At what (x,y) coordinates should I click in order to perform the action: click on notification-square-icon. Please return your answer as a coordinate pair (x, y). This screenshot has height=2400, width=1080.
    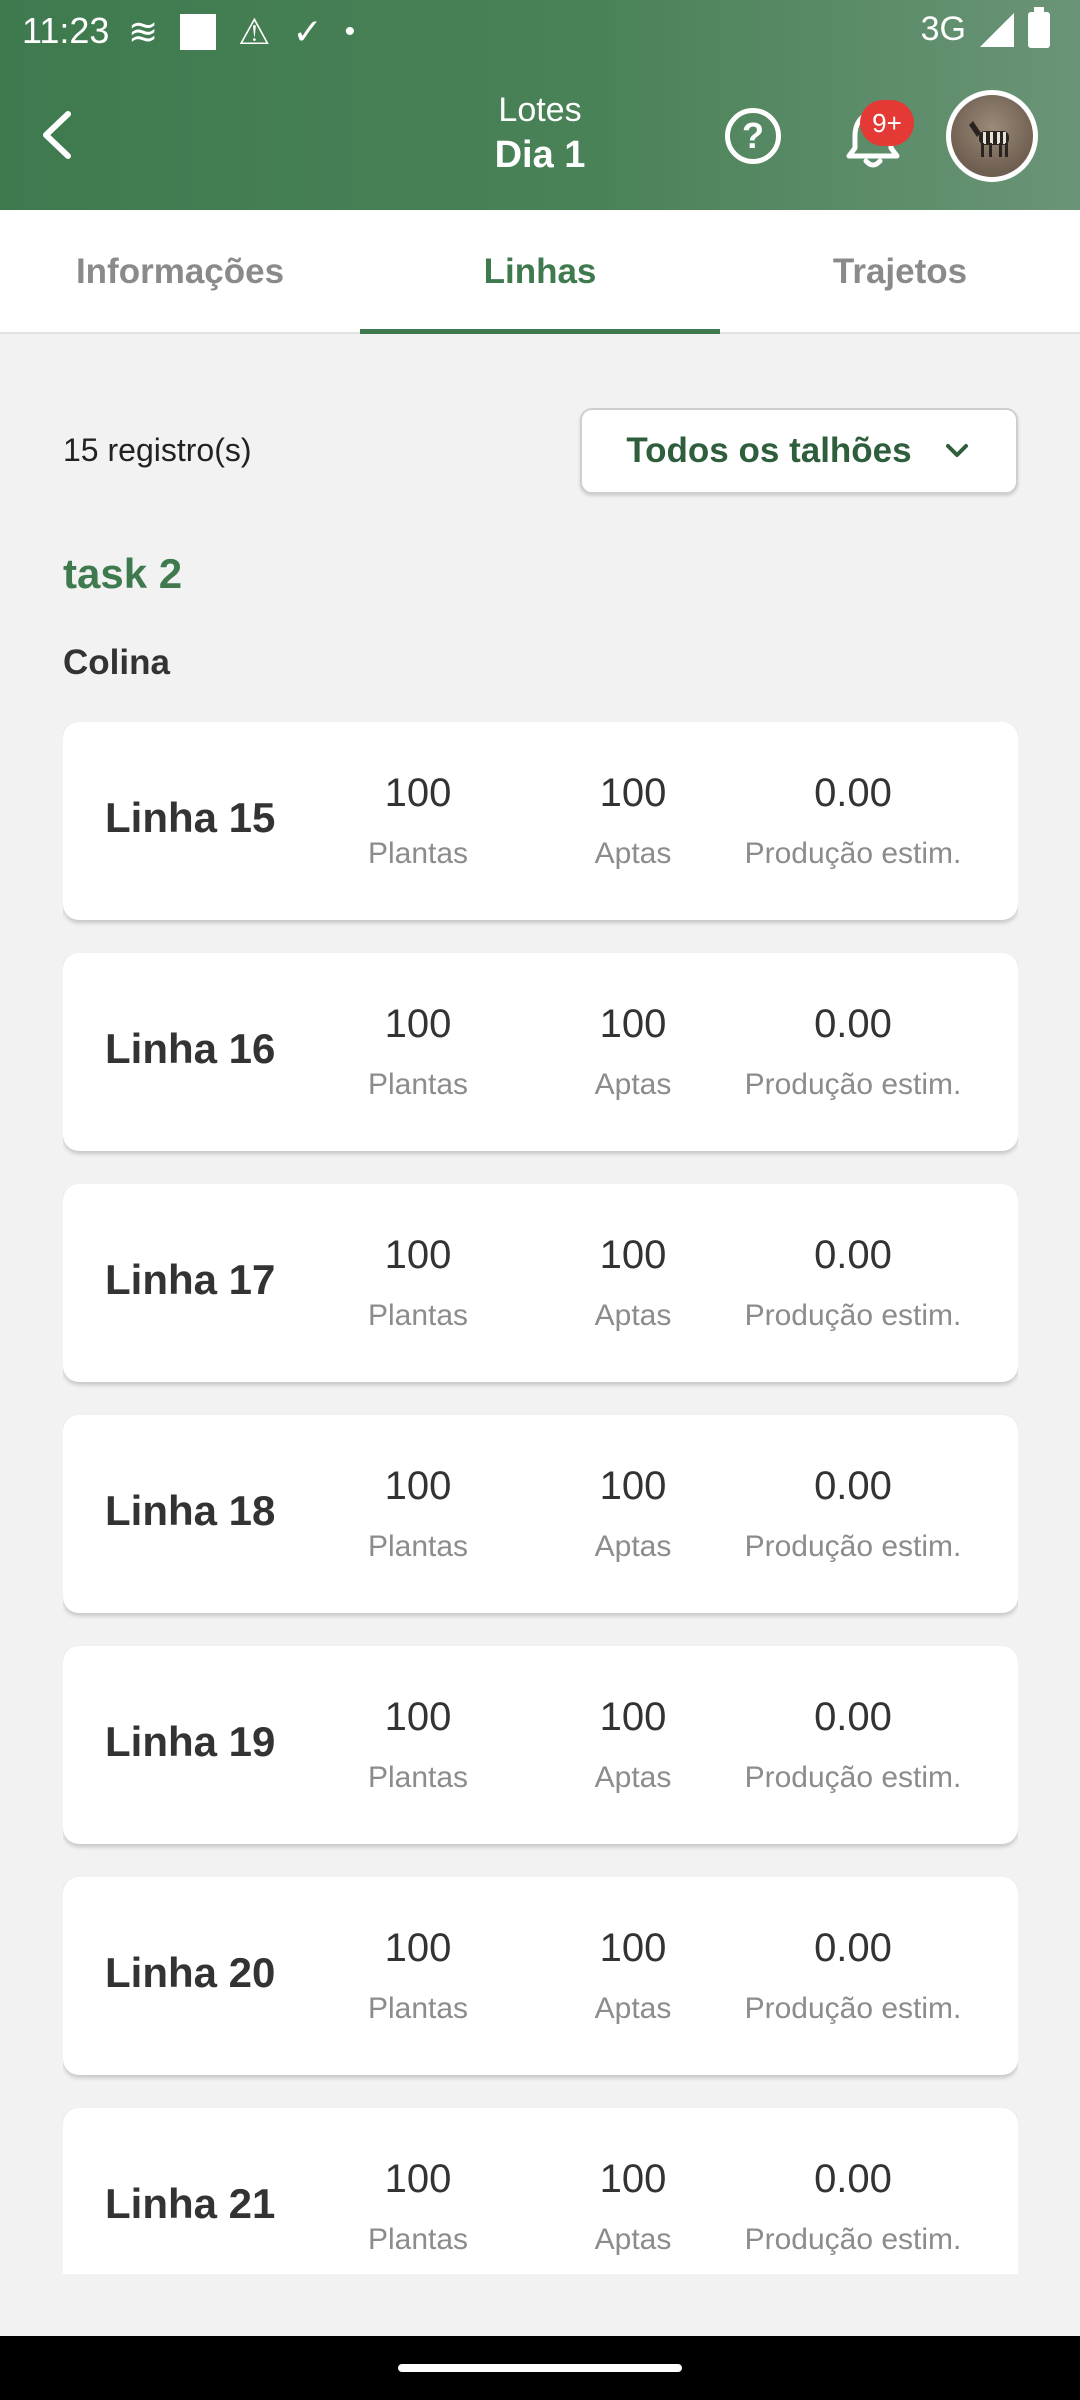
    Looking at the image, I should click on (198, 32).